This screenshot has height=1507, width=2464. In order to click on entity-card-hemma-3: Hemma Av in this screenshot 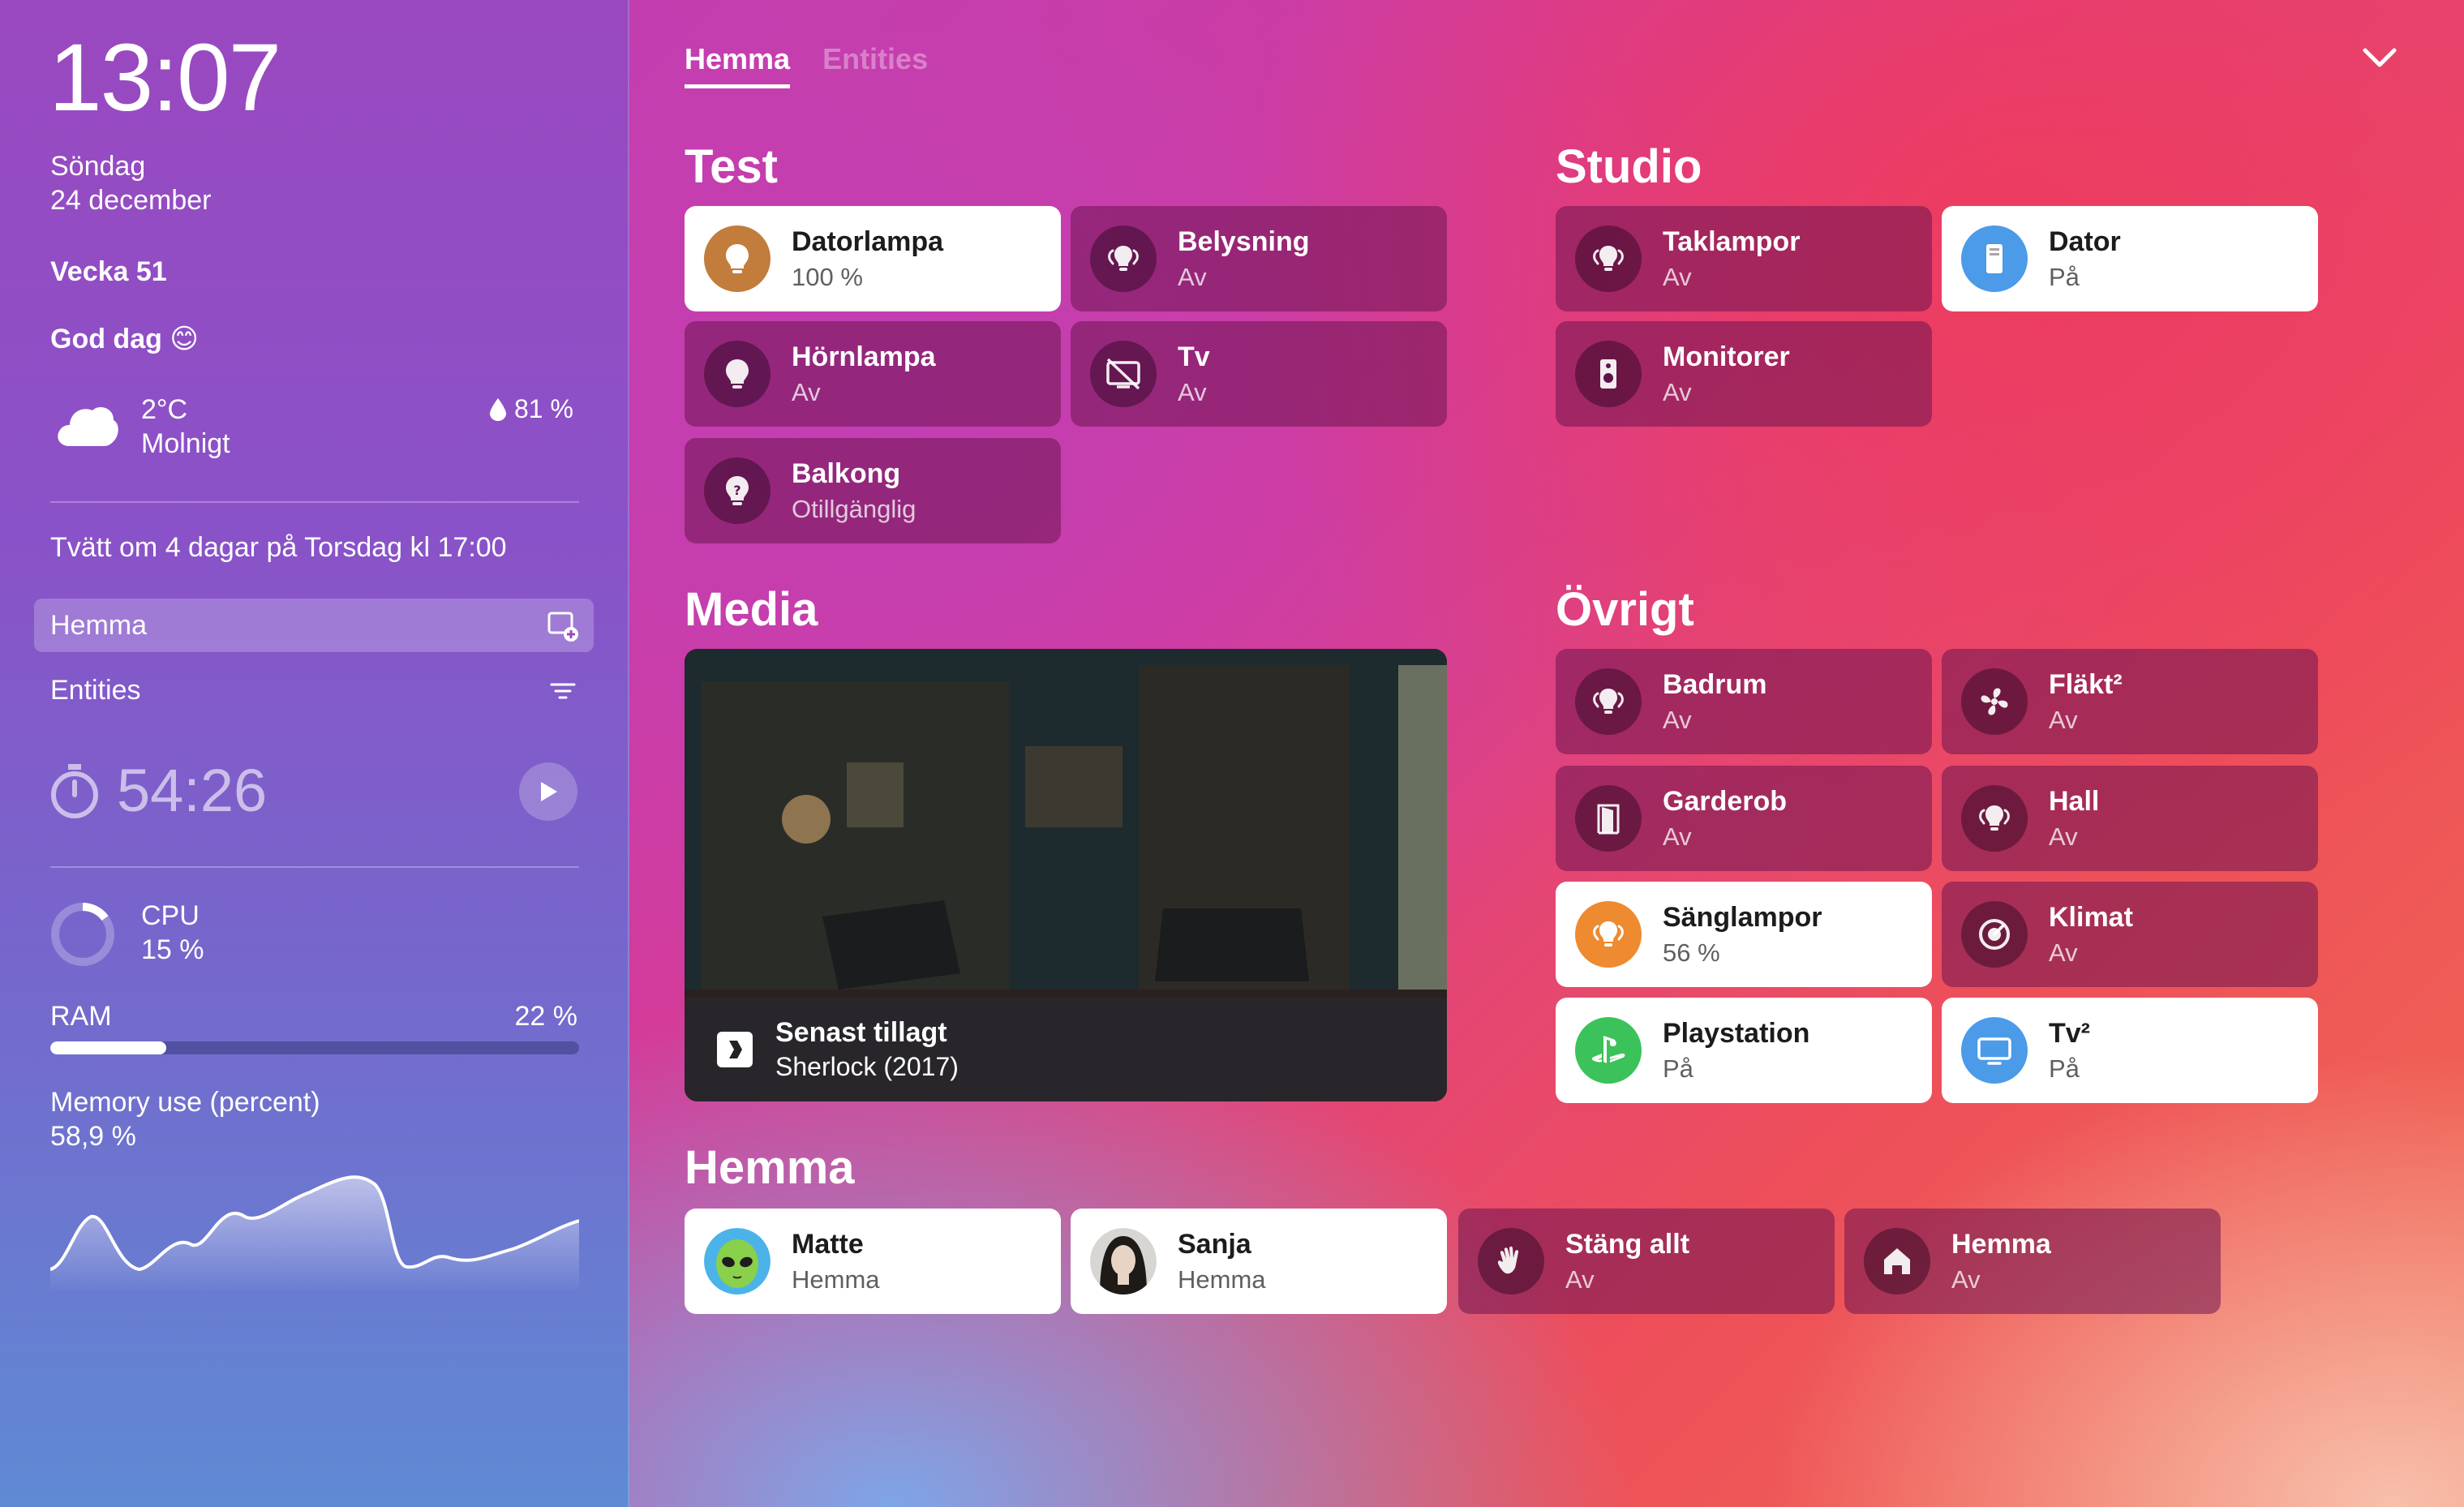, I will do `click(2032, 1261)`.